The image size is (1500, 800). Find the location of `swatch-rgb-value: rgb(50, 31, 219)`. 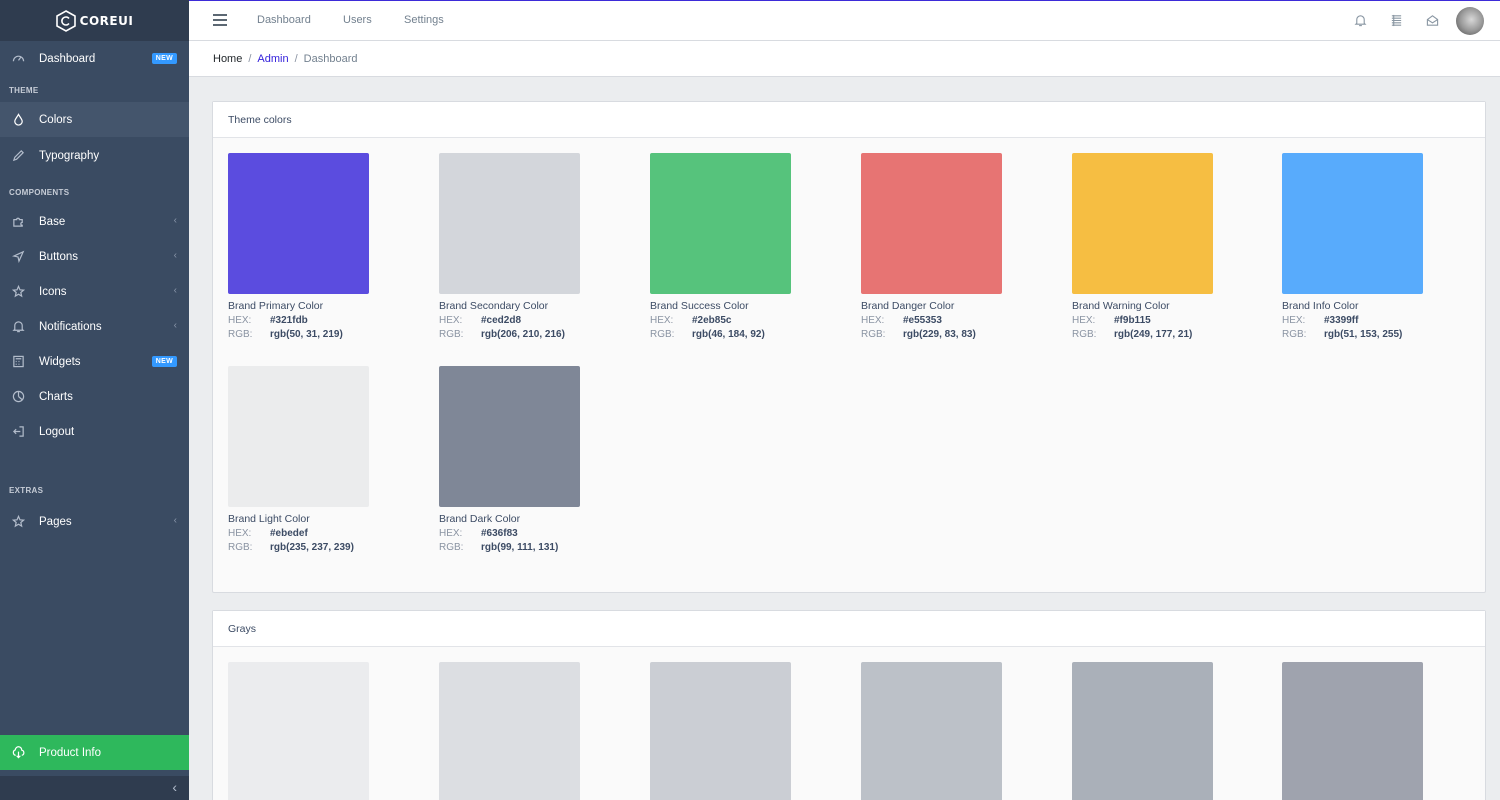

swatch-rgb-value: rgb(50, 31, 219) is located at coordinates (306, 334).